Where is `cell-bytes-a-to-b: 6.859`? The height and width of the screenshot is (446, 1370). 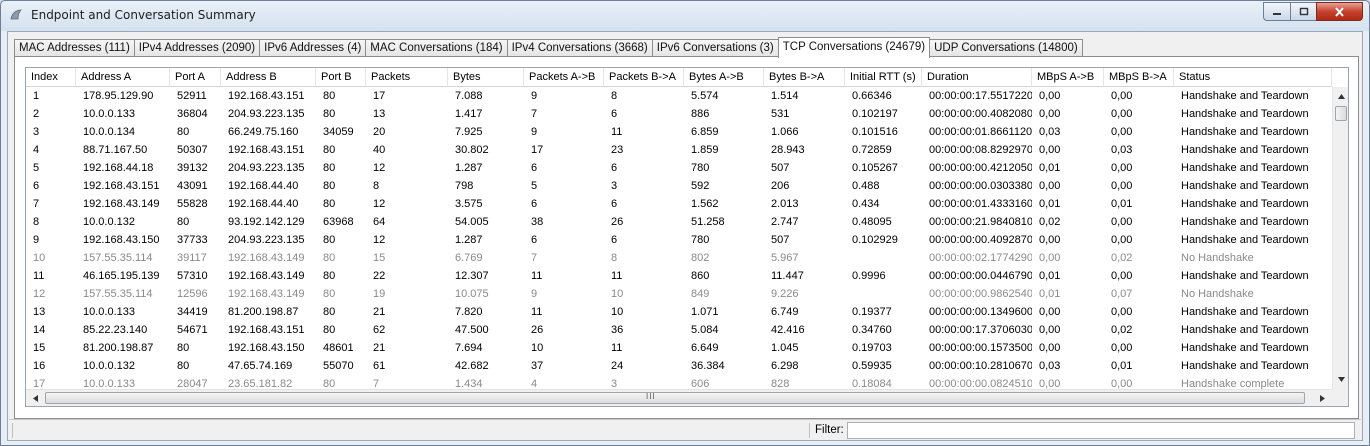 cell-bytes-a-to-b: 6.859 is located at coordinates (705, 132).